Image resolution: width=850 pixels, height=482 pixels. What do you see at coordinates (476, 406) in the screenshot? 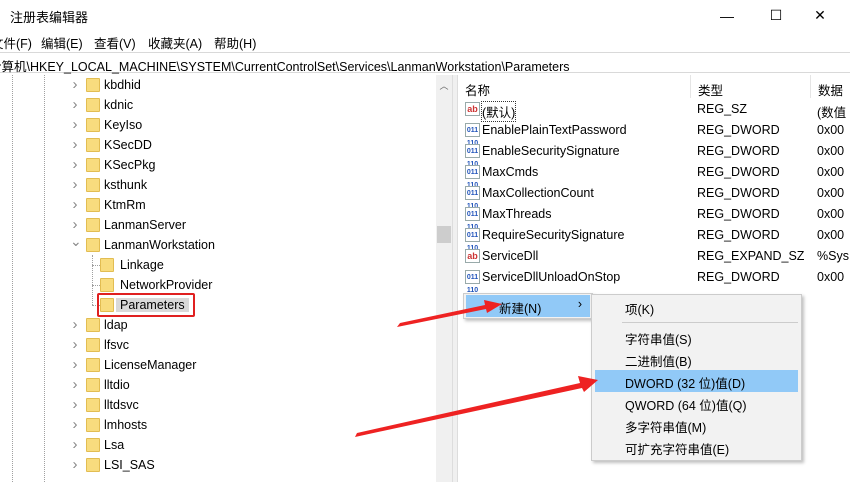
I see `annotation-arrow-dword` at bounding box center [476, 406].